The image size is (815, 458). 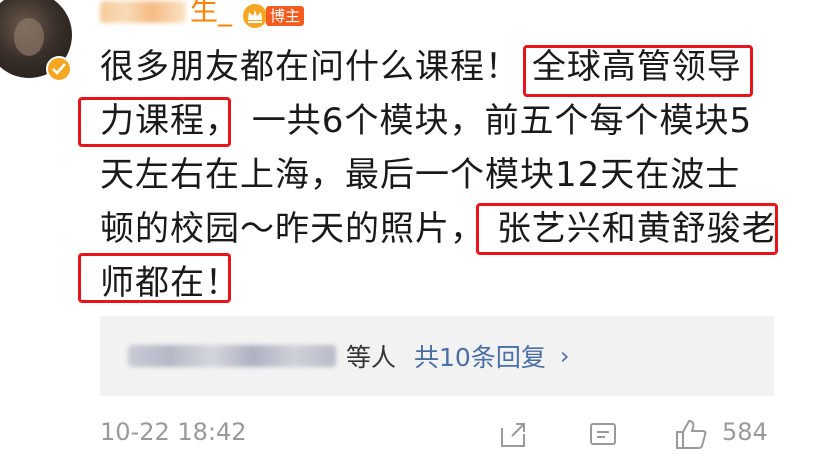 What do you see at coordinates (502, 121) in the screenshot?
I see `text-segment: 一共6个模块，前五个每个模块5` at bounding box center [502, 121].